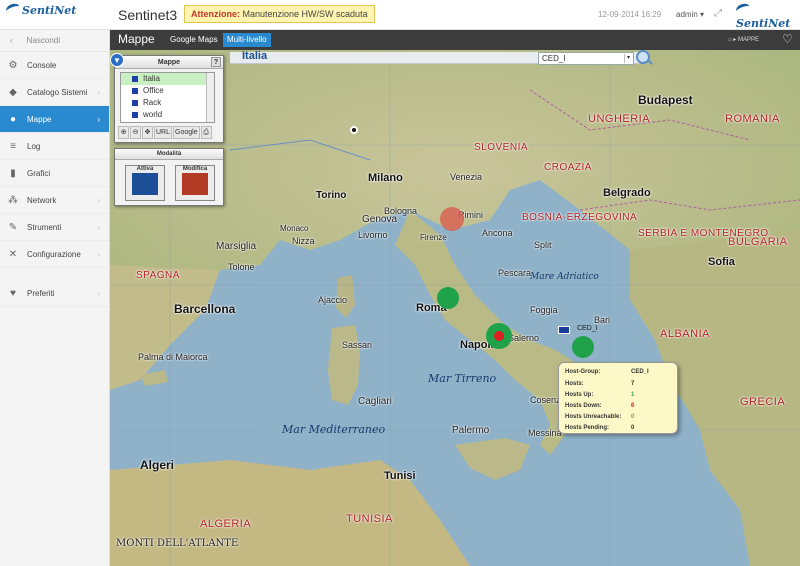  Describe the element at coordinates (279, 14) in the screenshot. I see `maintenance-alert: Attenzione: Manutenzione HW/SW scaduta` at that location.